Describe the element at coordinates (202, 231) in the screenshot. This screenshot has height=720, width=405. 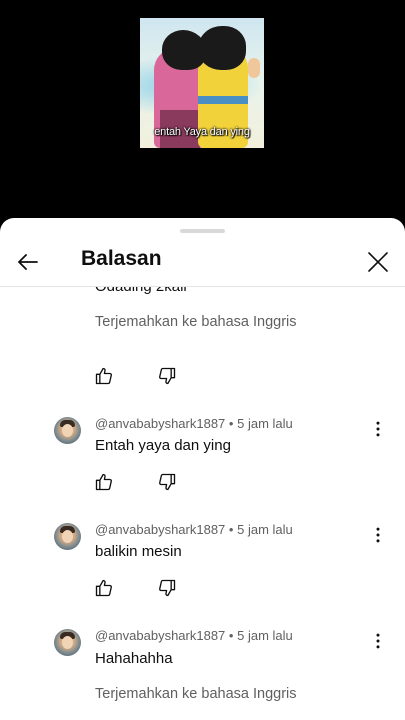
I see `drag-handle` at that location.